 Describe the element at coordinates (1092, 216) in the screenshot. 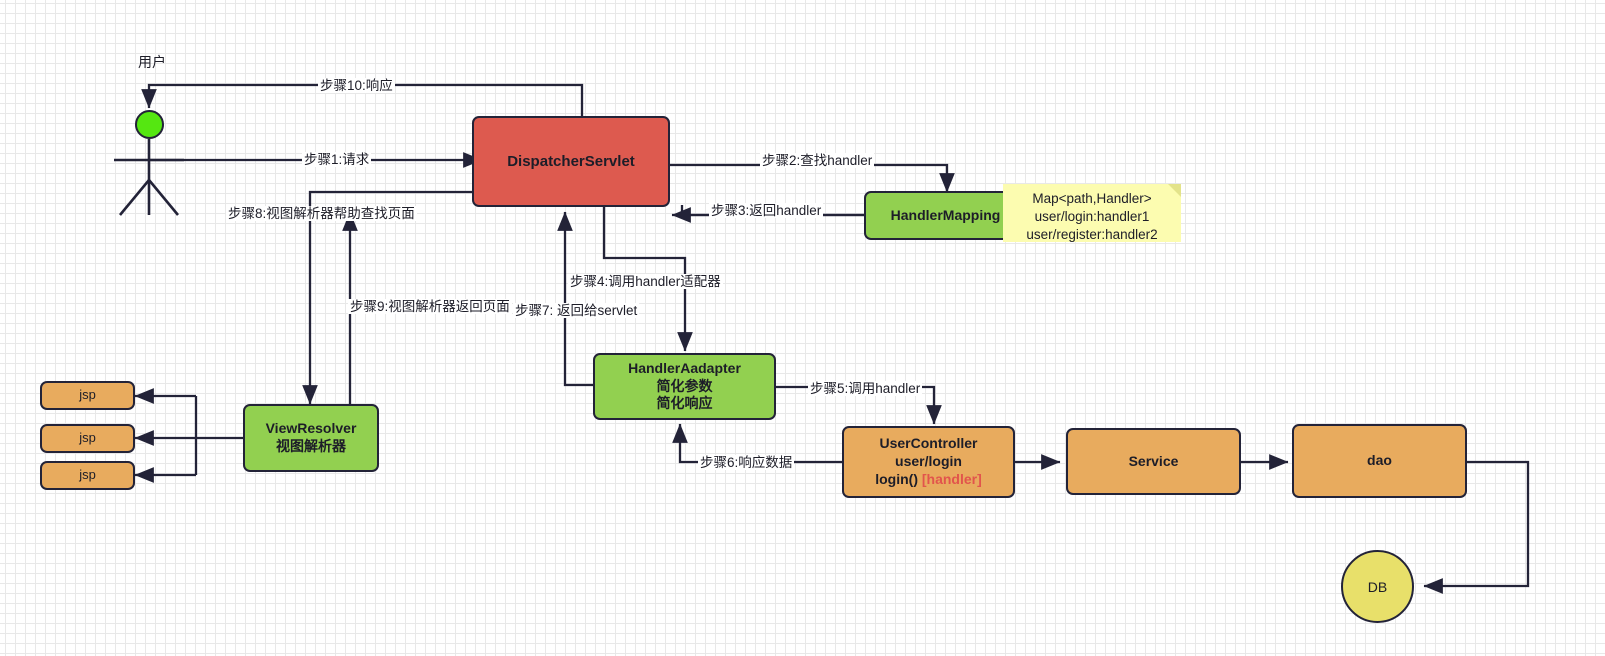

I see `note-line-2: user/login:handler1` at that location.